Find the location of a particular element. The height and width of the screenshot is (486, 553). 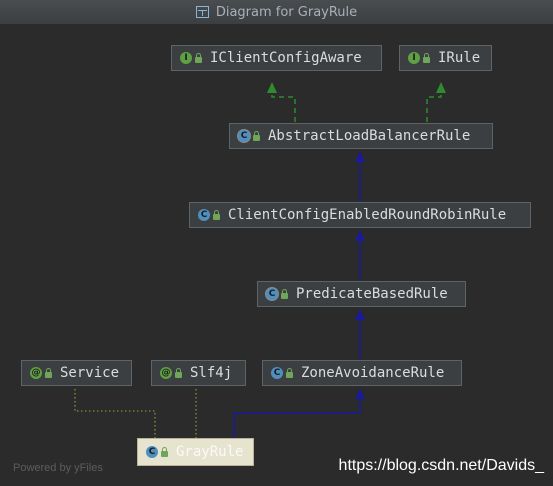

node-abstractloadbalancerrule: C AbstractLoadBalancerRule is located at coordinates (361, 136).